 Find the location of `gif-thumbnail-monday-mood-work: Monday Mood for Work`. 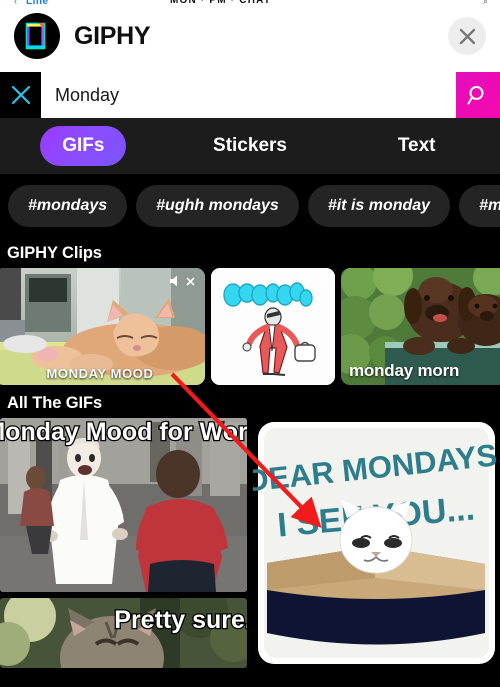

gif-thumbnail-monday-mood-work: Monday Mood for Work is located at coordinates (123, 505).